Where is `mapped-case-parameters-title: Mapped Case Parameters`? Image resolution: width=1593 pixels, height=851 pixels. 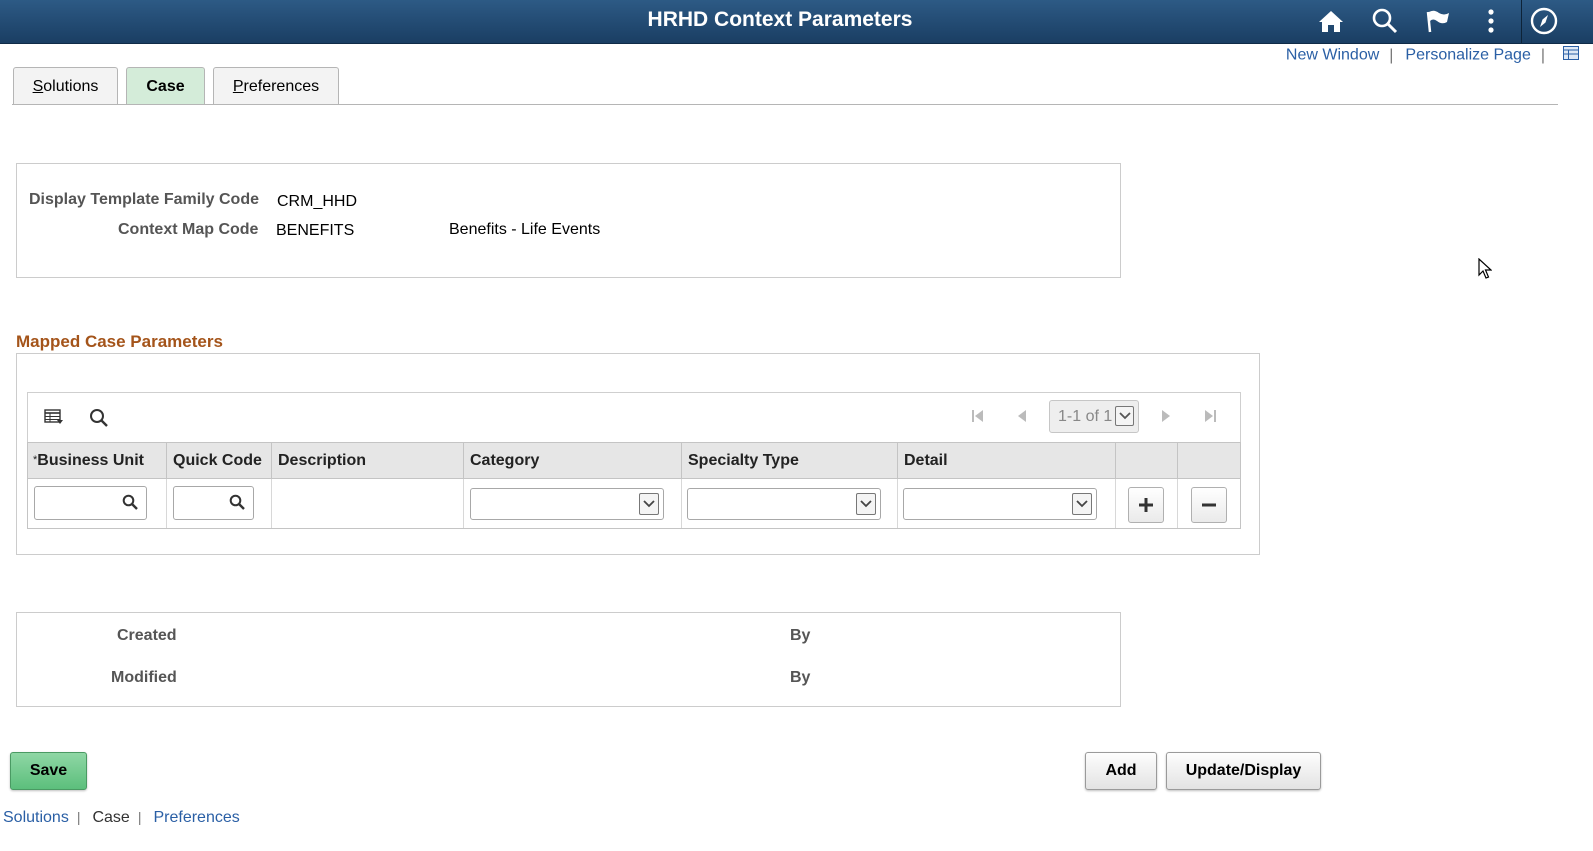
mapped-case-parameters-title: Mapped Case Parameters is located at coordinates (119, 341).